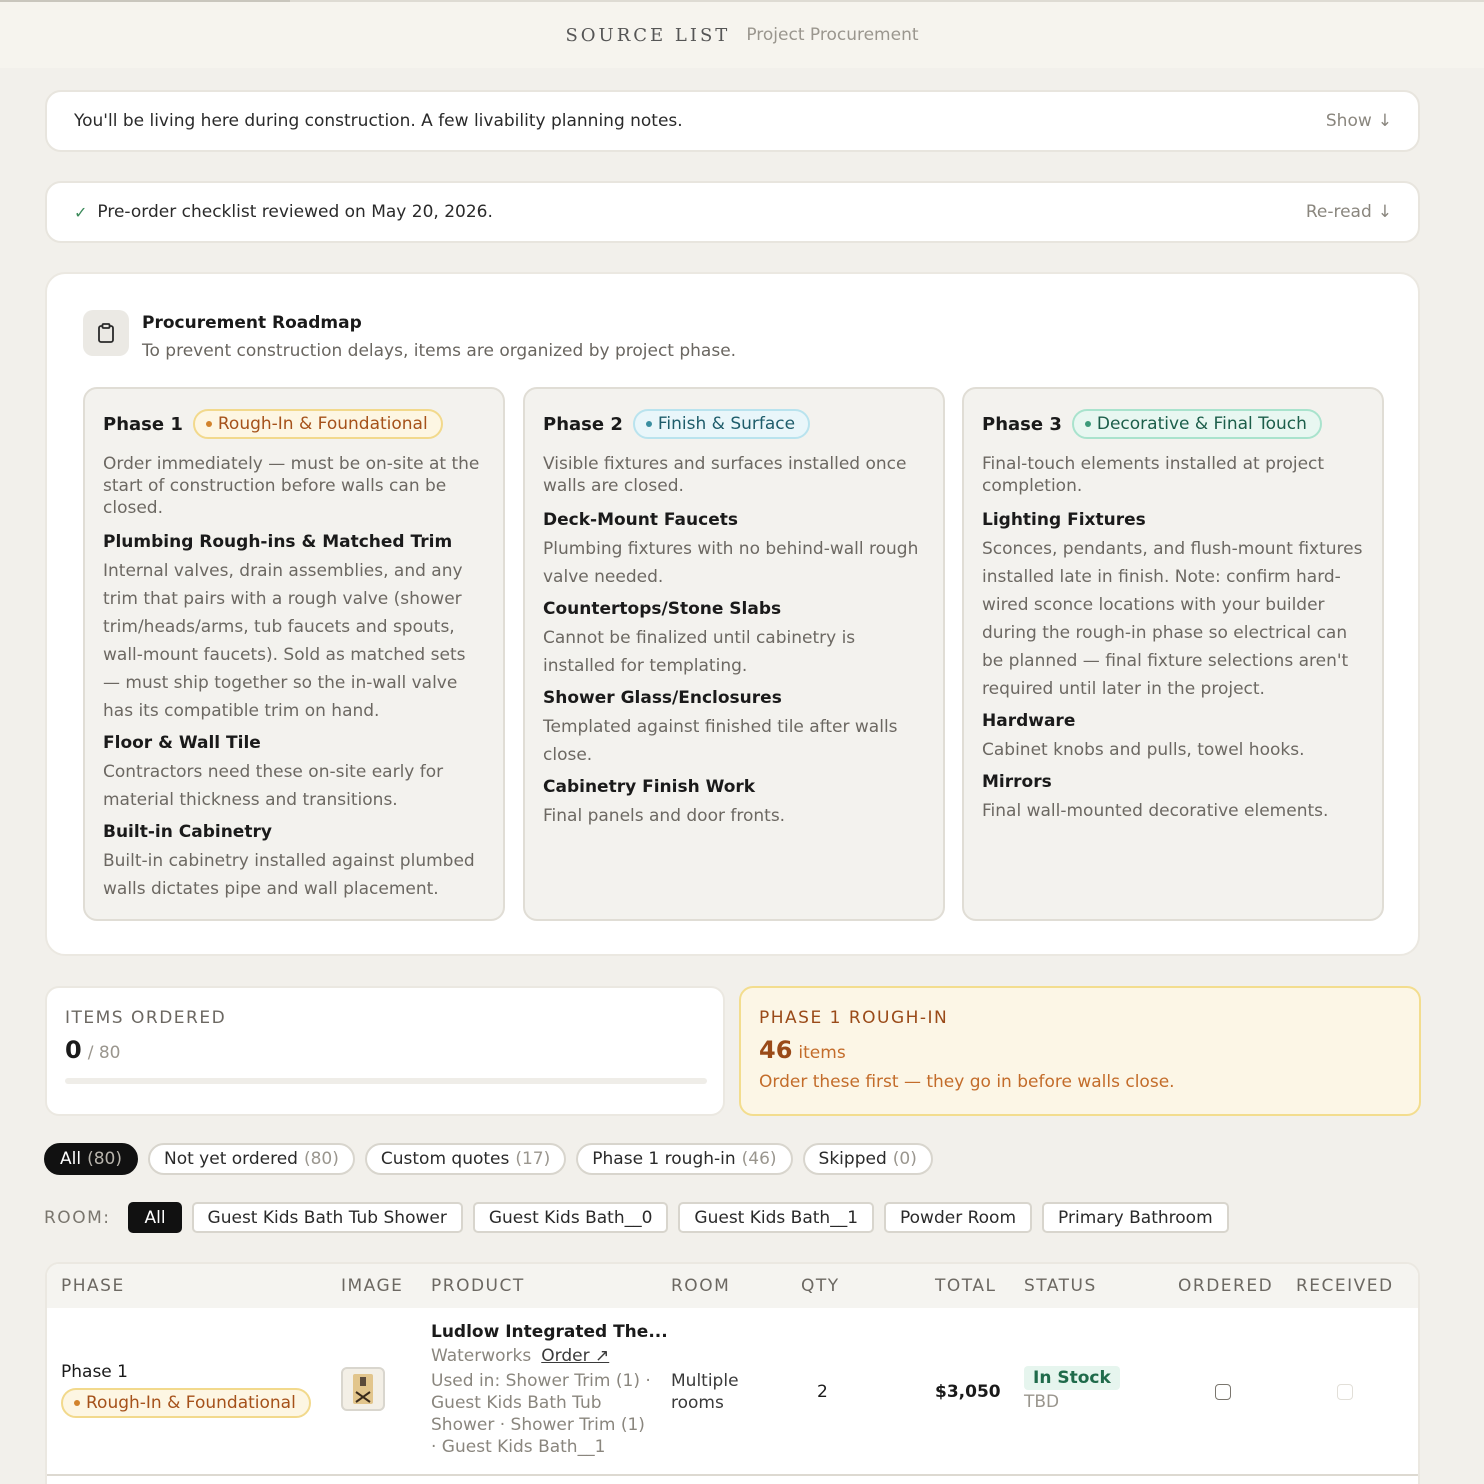 This screenshot has height=1484, width=1484. I want to click on room-guest-kids-bath-1: Guest Kids Bath__1, so click(776, 1217).